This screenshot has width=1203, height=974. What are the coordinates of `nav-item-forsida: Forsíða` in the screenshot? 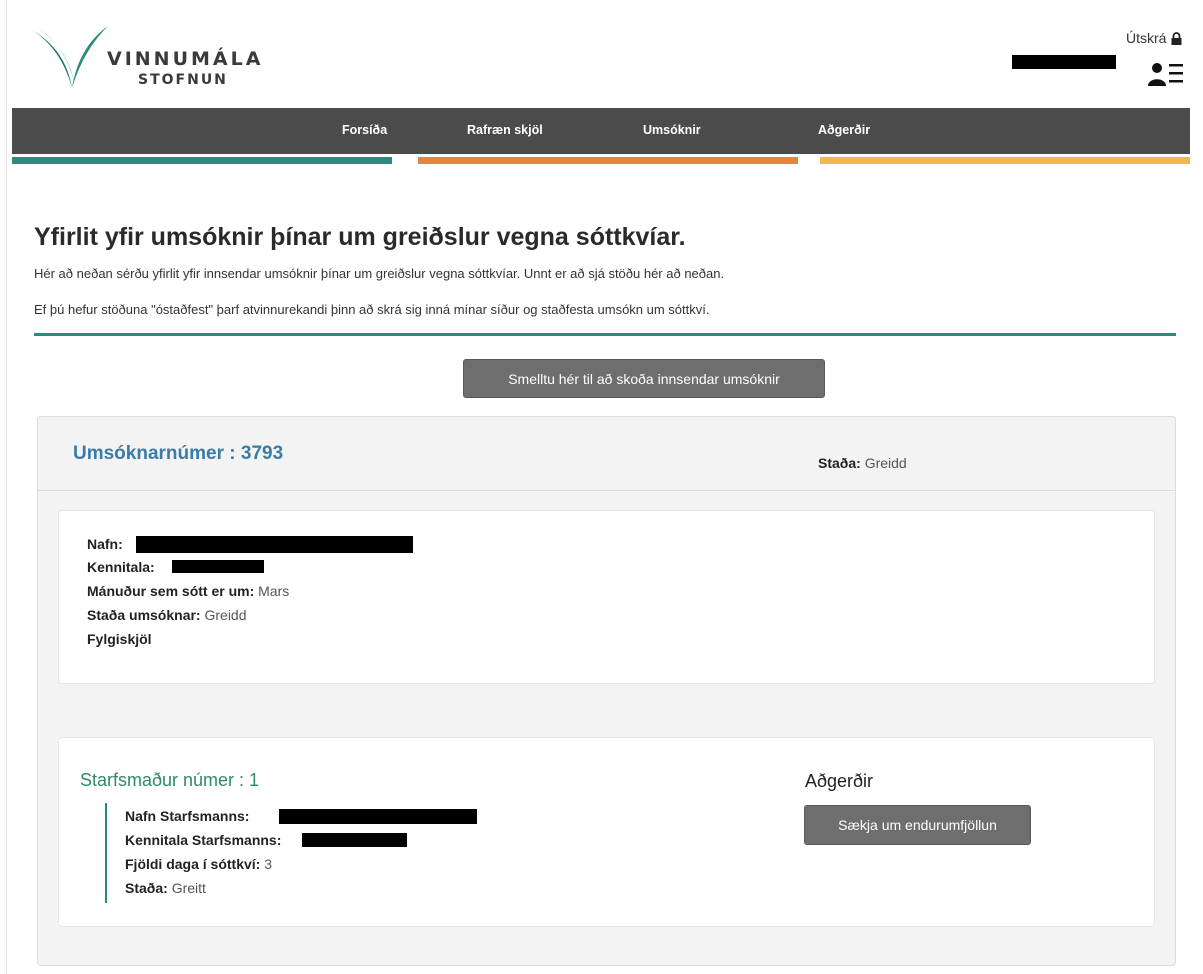 It's located at (364, 130).